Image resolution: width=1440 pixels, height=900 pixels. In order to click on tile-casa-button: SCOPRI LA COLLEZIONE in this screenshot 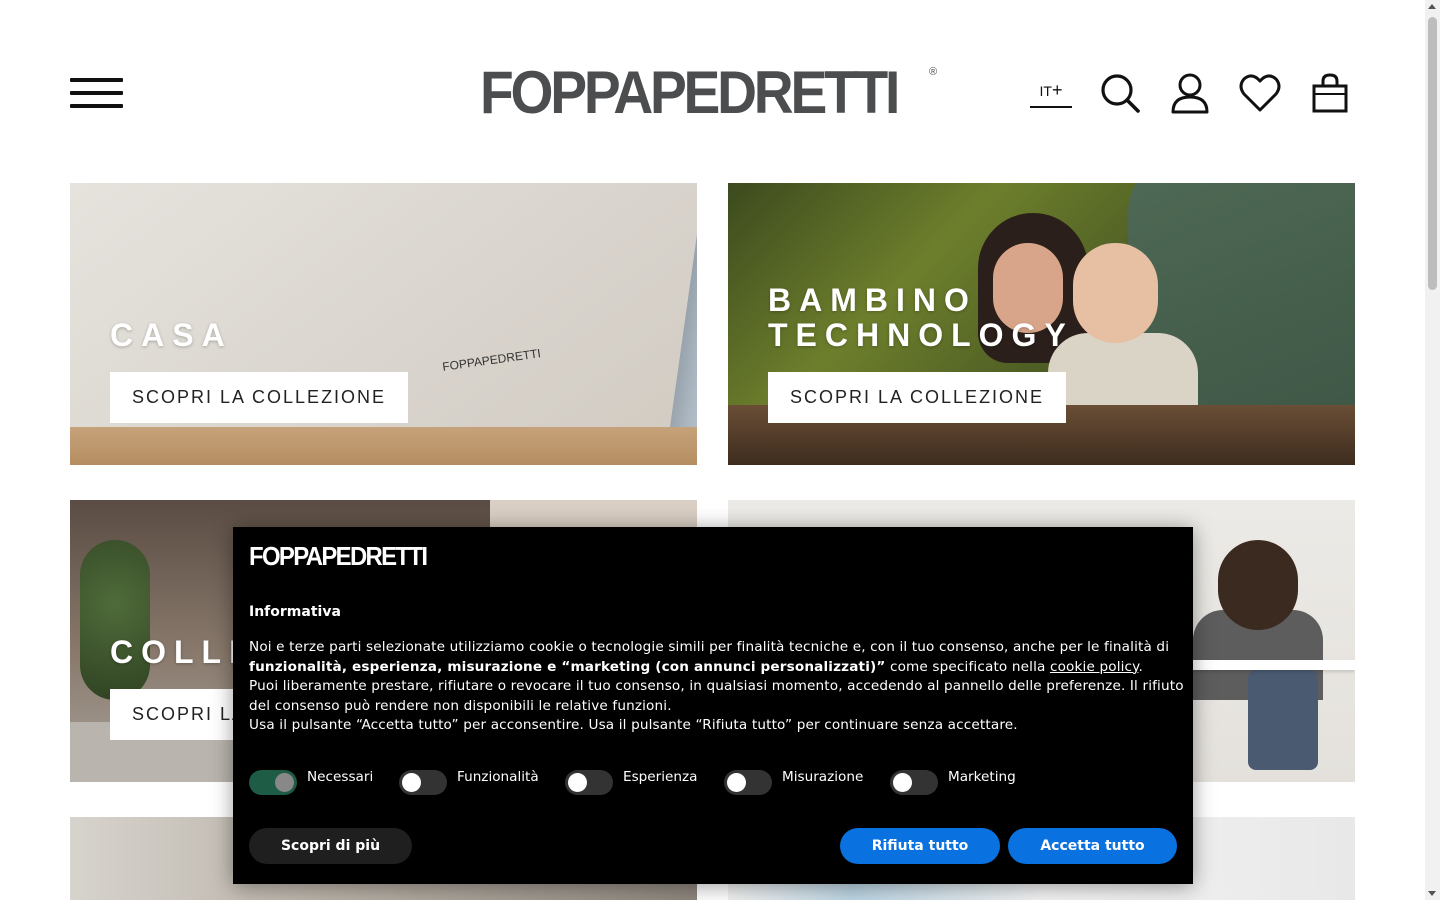, I will do `click(259, 397)`.